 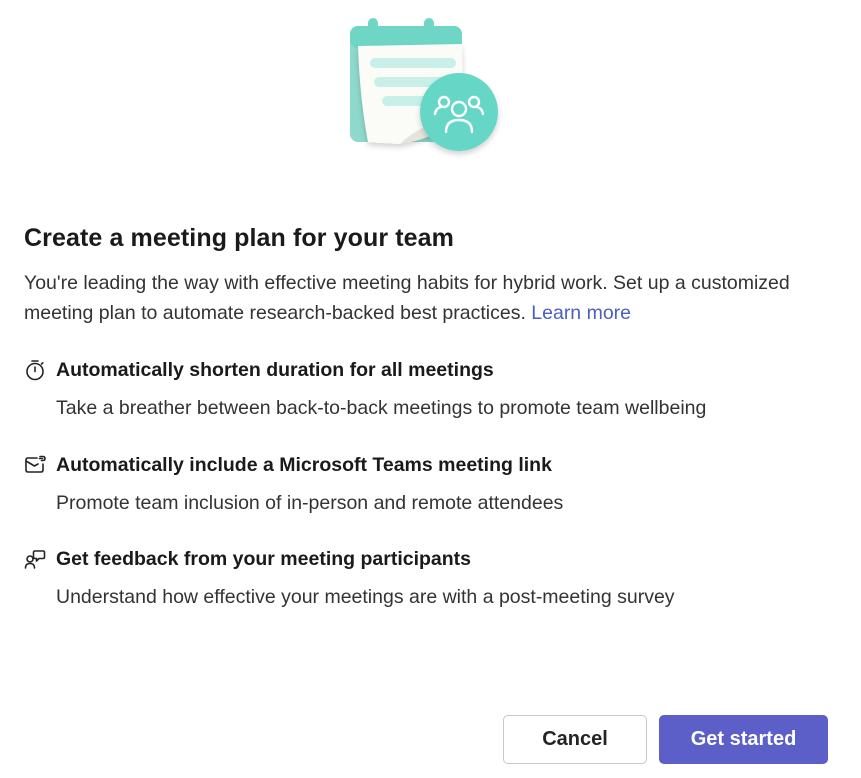 What do you see at coordinates (239, 238) in the screenshot?
I see `dialog-title: Create a meeting plan for your team` at bounding box center [239, 238].